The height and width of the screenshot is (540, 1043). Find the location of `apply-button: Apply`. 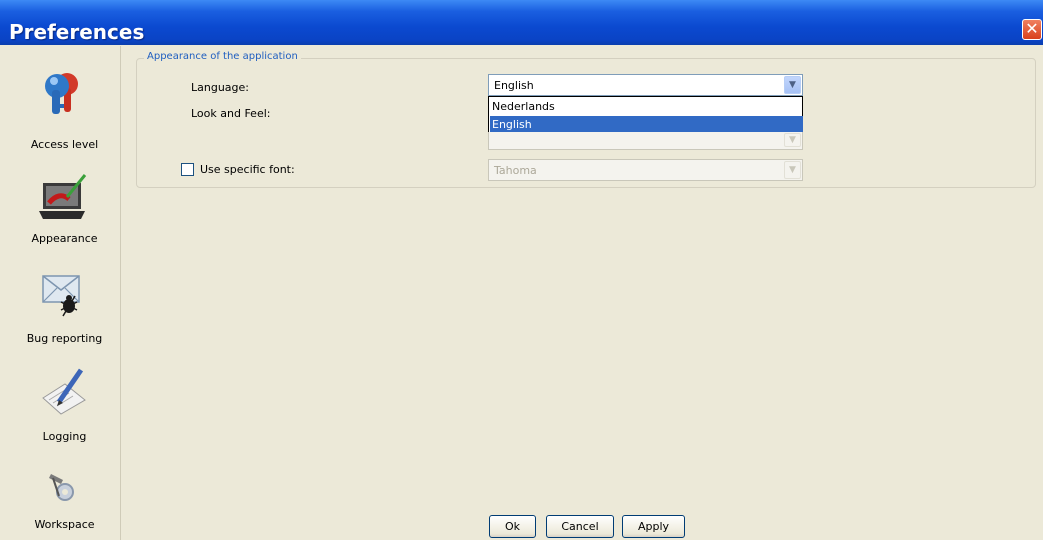

apply-button: Apply is located at coordinates (653, 526).